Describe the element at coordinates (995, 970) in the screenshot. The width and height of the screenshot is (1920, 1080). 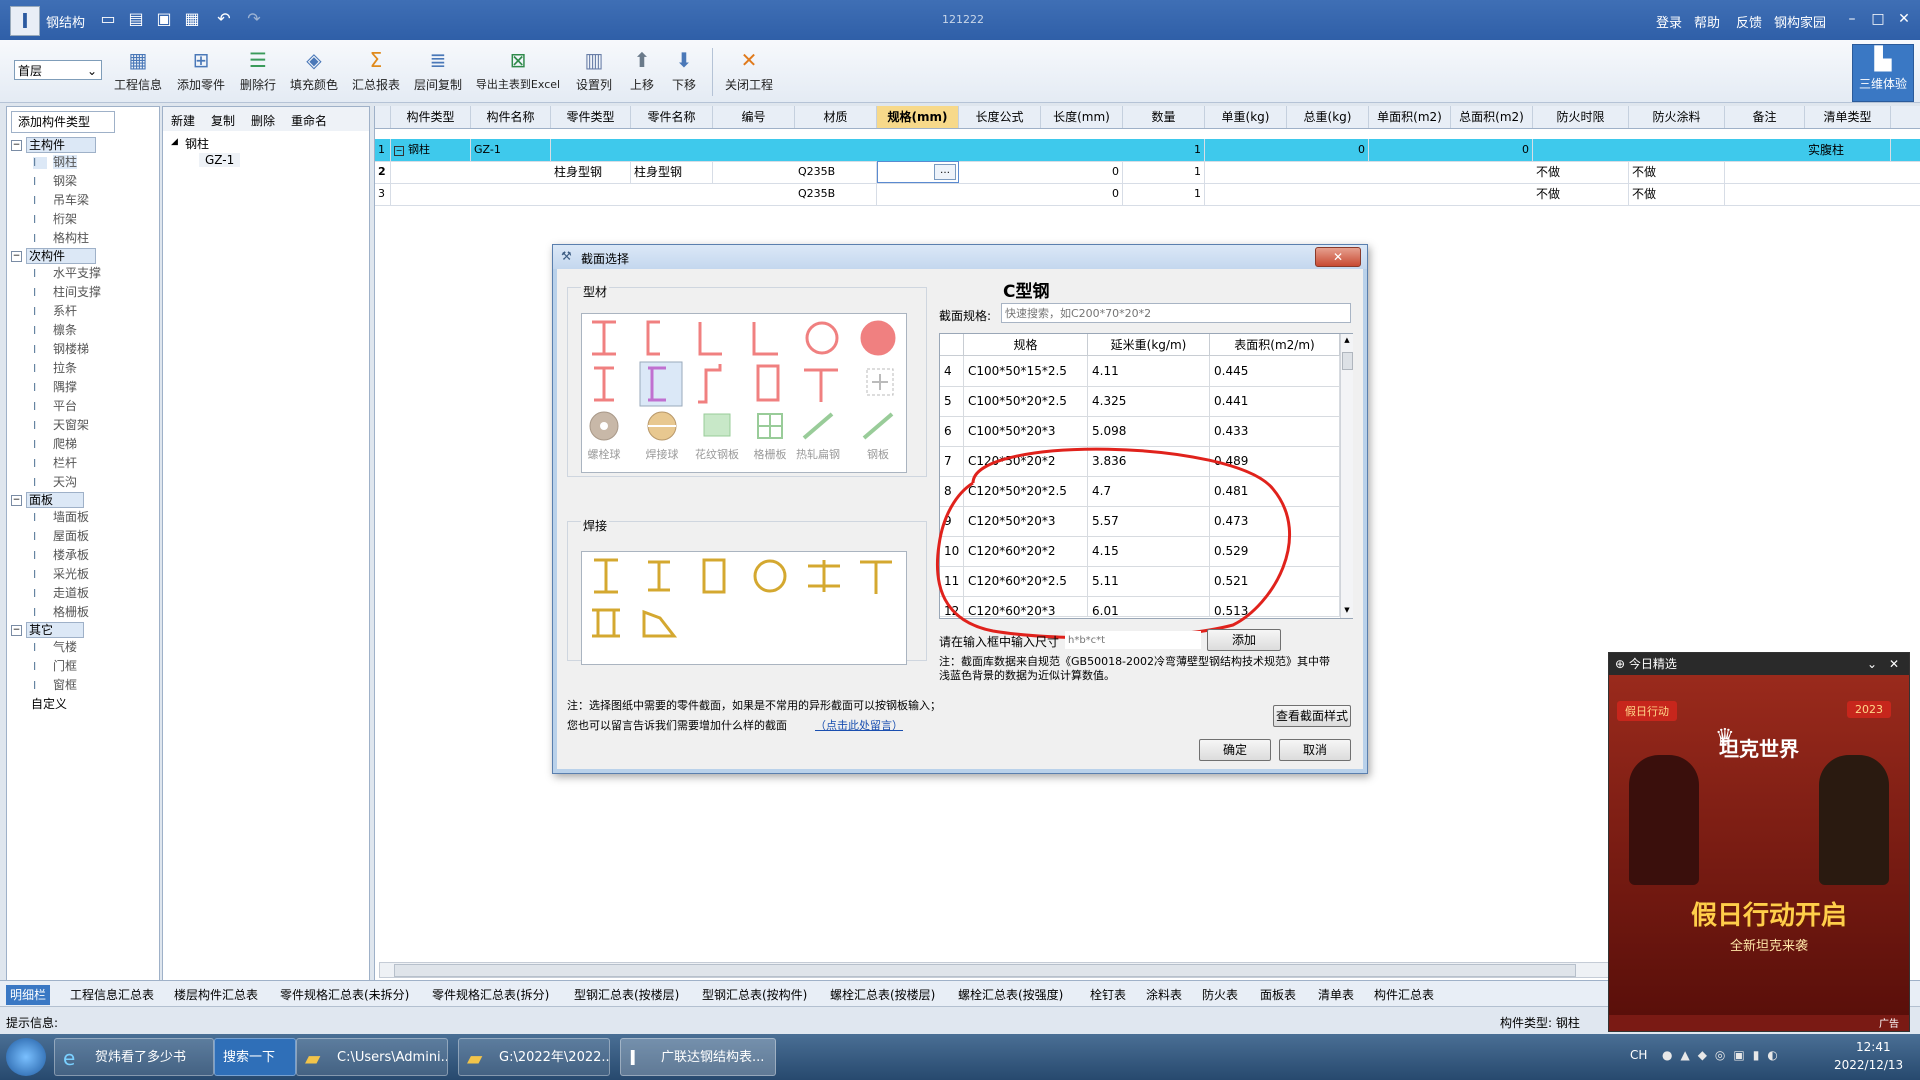
I see `horizontal-scrollbar` at that location.